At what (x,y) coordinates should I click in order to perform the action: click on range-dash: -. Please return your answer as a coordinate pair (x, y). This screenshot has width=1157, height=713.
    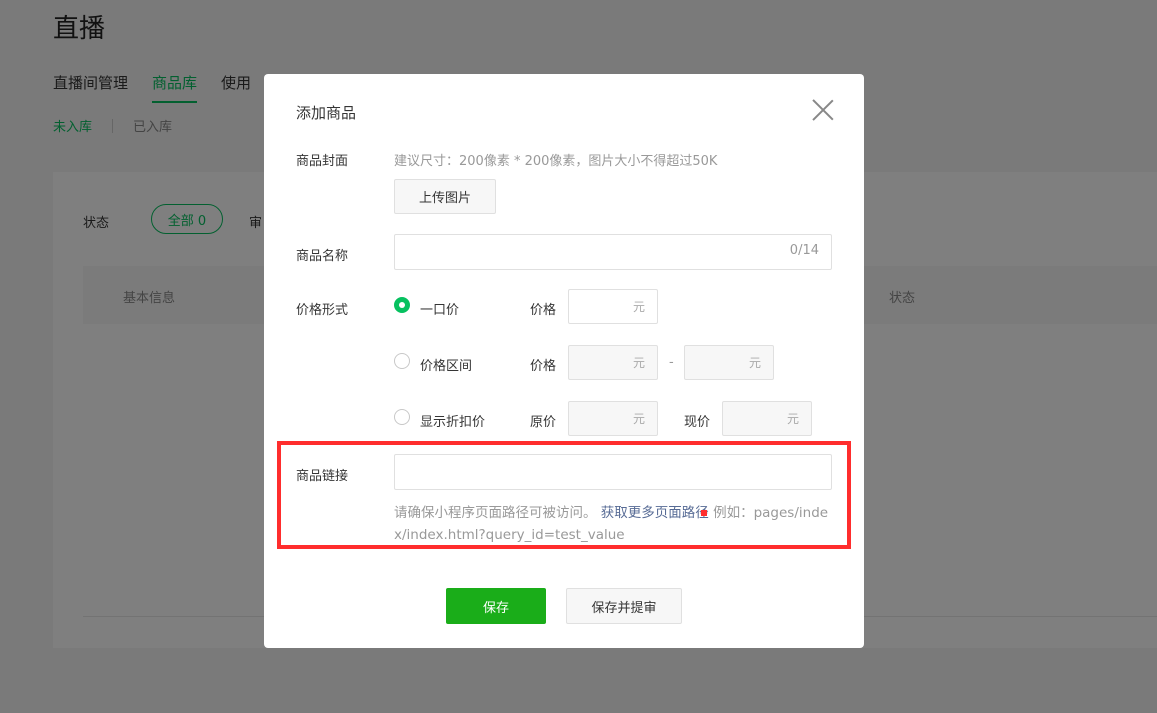
    Looking at the image, I should click on (671, 362).